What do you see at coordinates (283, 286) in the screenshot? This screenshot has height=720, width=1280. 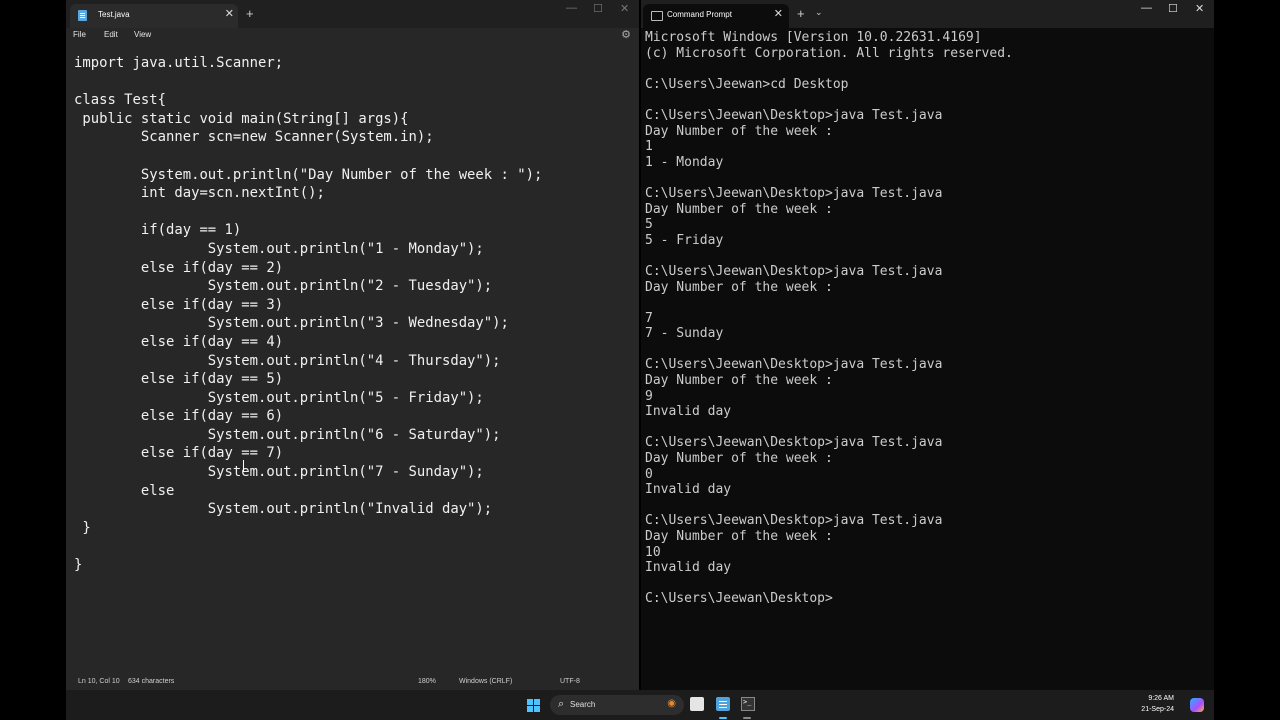 I see `code-line: System.out.println("2 - Tuesday");` at bounding box center [283, 286].